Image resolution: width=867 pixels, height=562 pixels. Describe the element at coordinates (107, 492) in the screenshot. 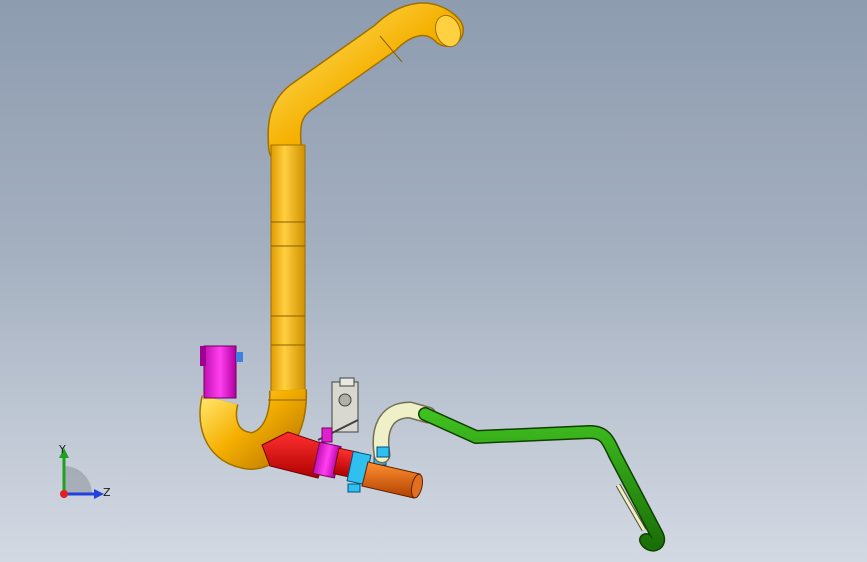

I see `z-axis-label: Z` at that location.